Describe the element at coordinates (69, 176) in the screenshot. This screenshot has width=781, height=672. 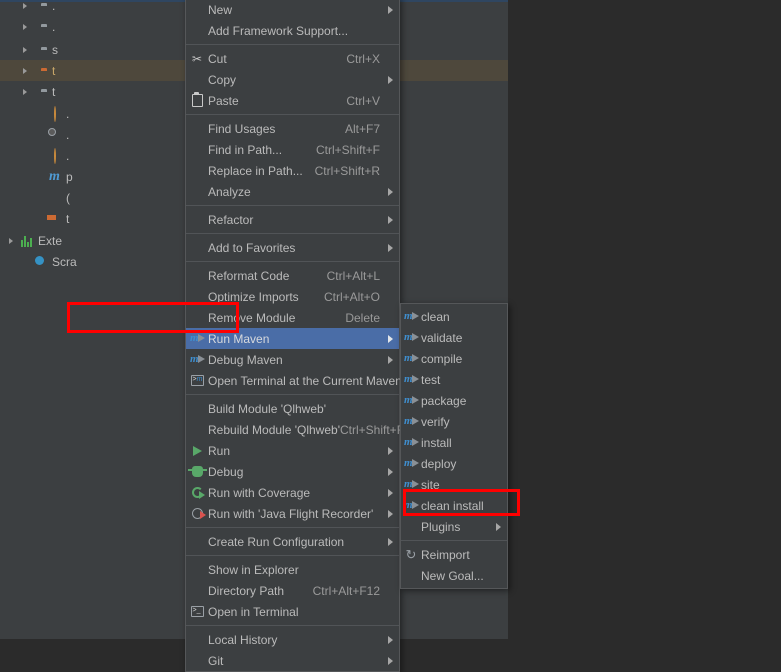
I see `tree-item-label: p` at that location.